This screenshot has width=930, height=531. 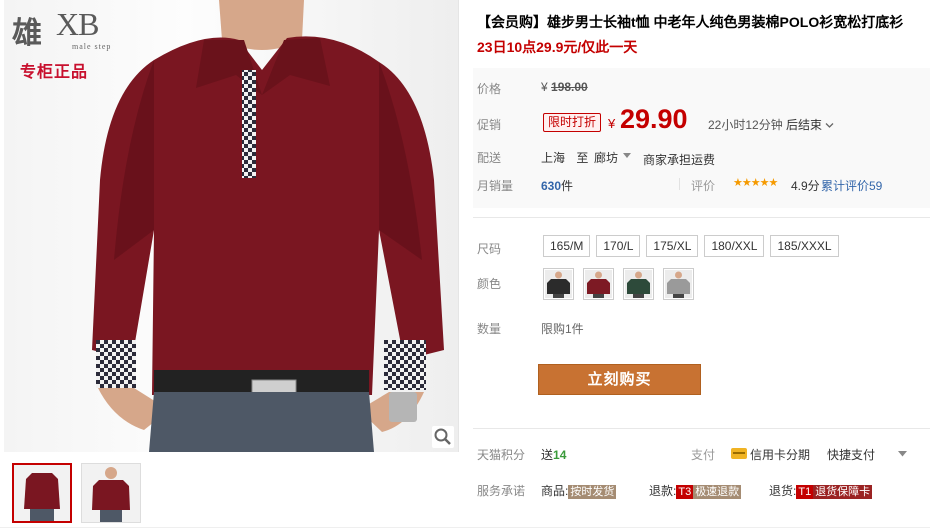 What do you see at coordinates (443, 437) in the screenshot?
I see `zoom-icon` at bounding box center [443, 437].